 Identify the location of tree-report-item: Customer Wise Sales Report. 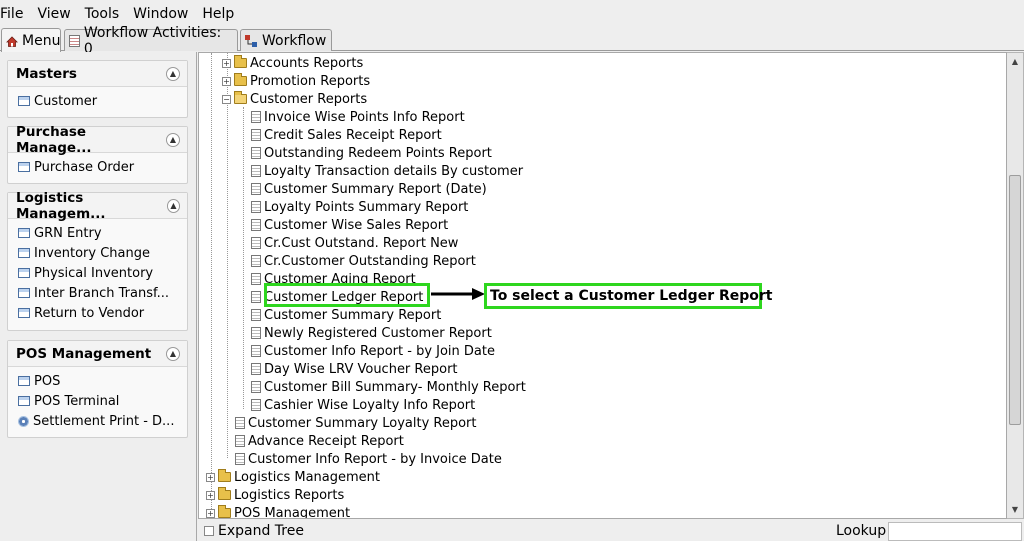
(349, 225).